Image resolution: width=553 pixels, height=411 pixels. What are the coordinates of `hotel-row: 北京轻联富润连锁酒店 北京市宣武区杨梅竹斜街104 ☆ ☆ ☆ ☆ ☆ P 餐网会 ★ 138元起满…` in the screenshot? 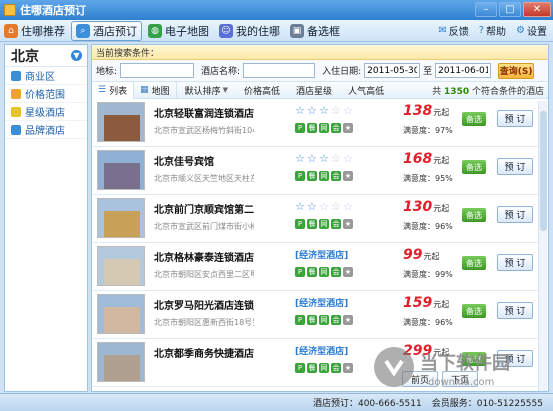 It's located at (315, 123).